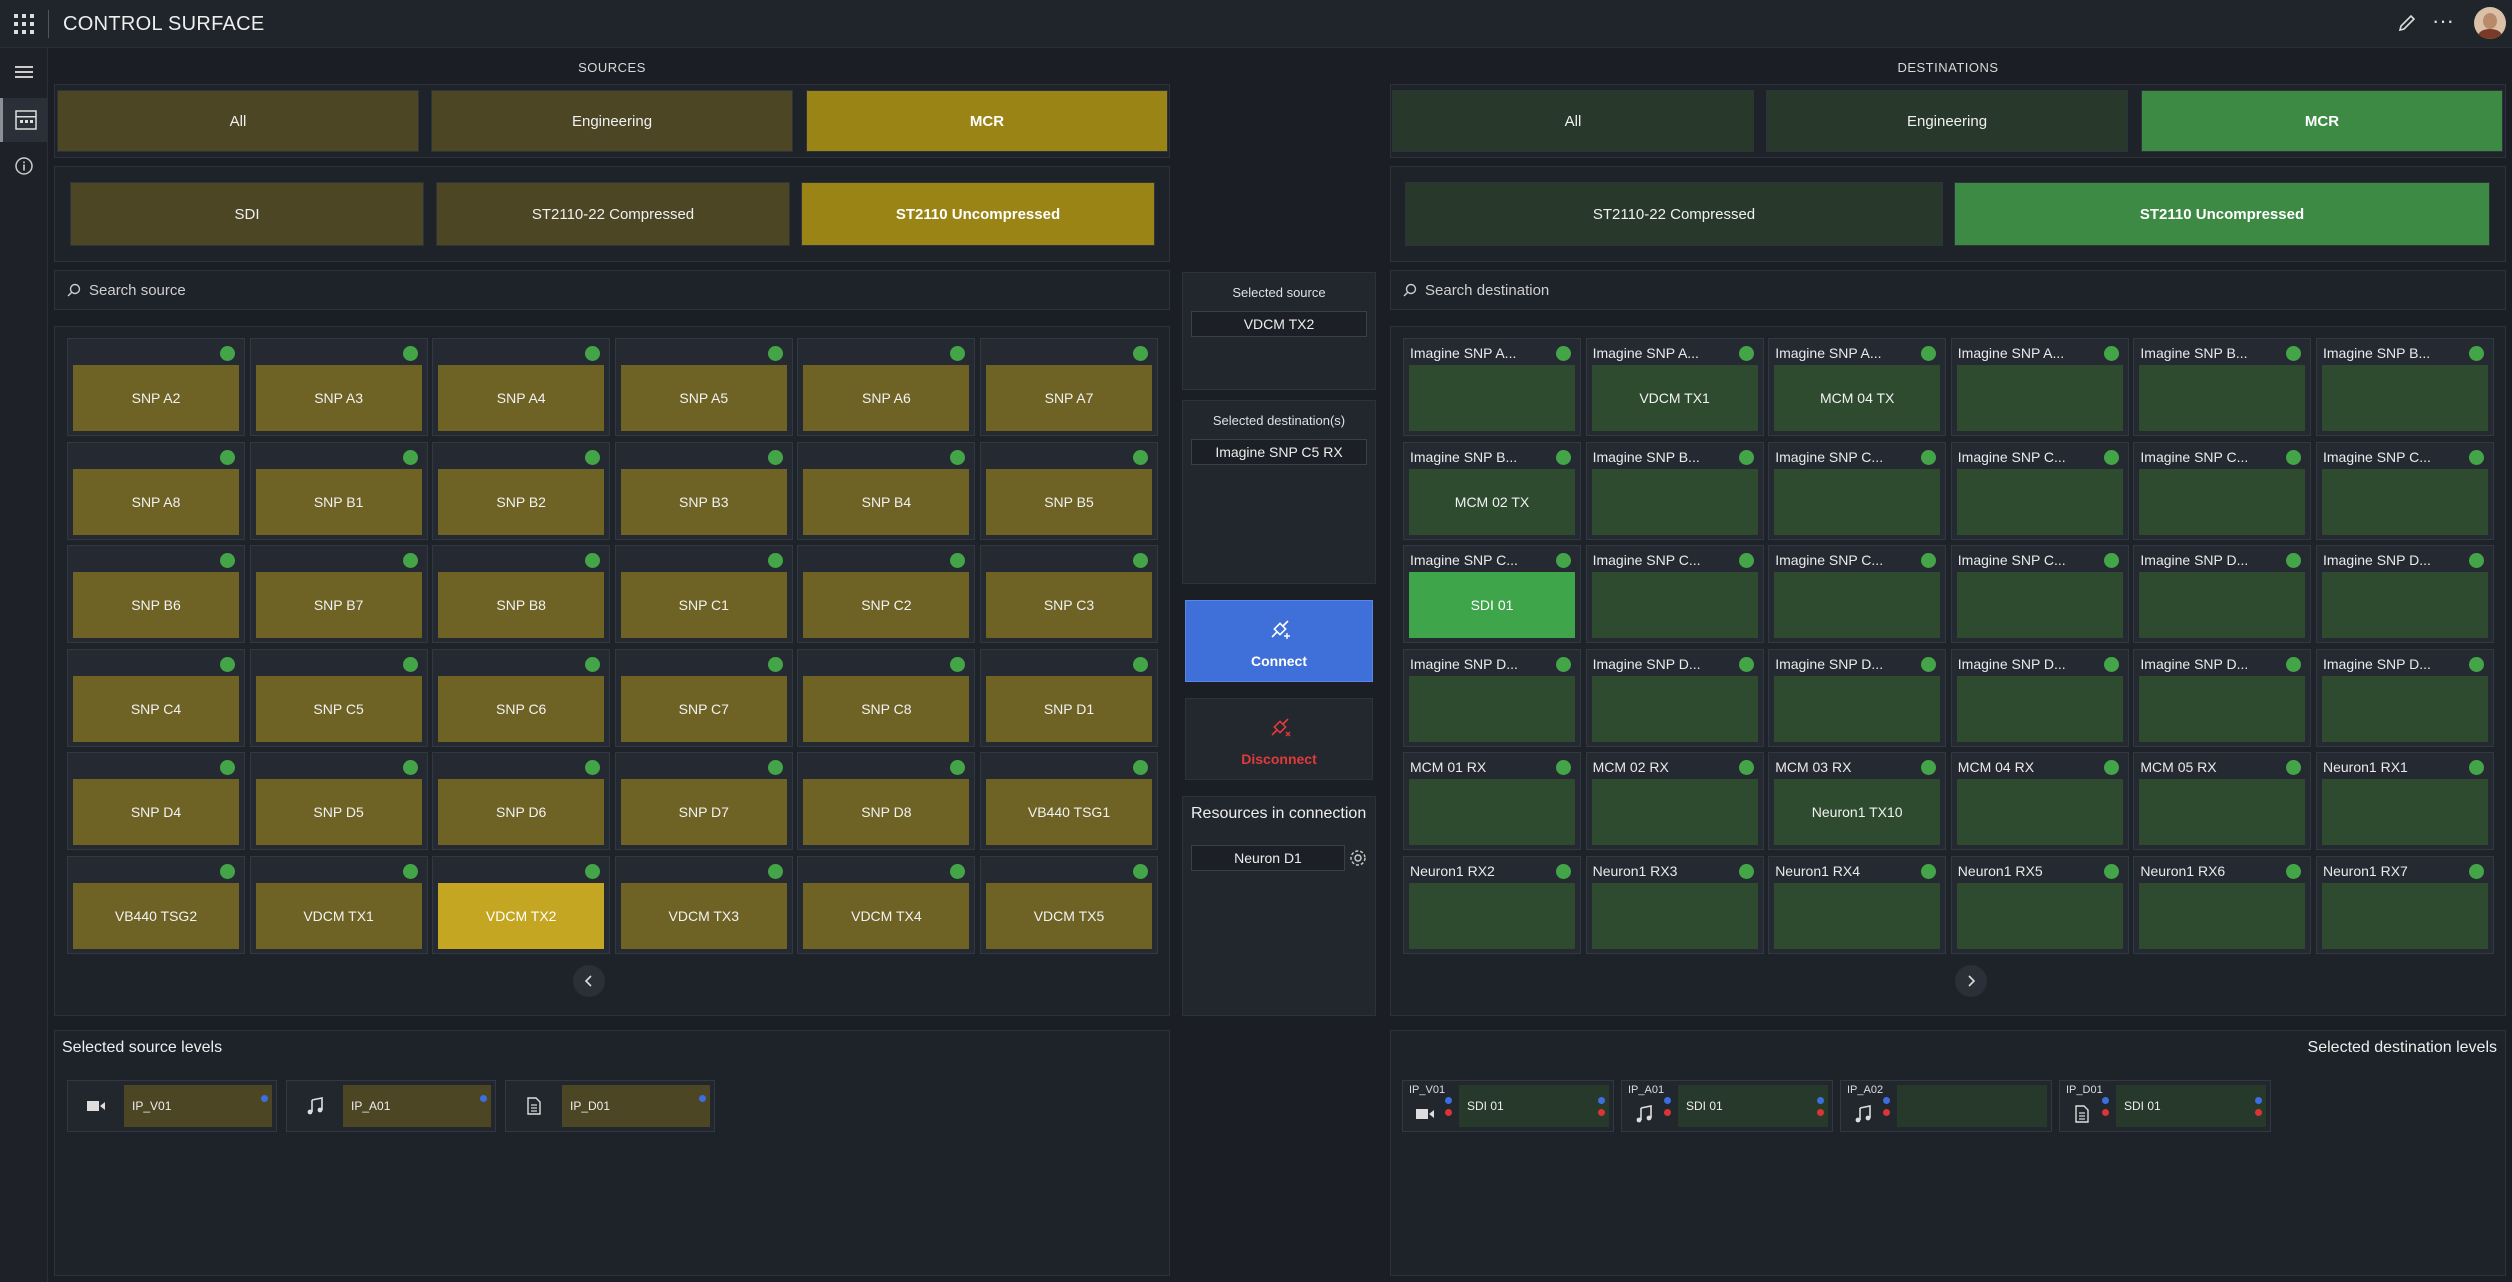 The height and width of the screenshot is (1282, 2512). I want to click on source-search-input: Search source, so click(612, 290).